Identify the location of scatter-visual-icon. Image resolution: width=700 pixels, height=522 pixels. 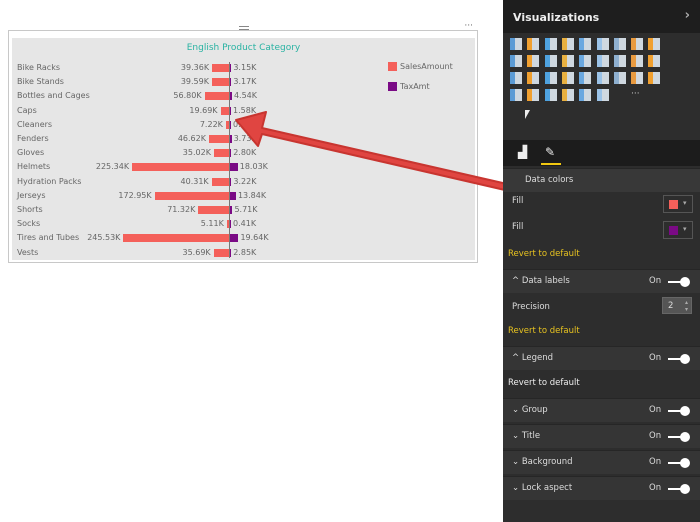
(567, 61).